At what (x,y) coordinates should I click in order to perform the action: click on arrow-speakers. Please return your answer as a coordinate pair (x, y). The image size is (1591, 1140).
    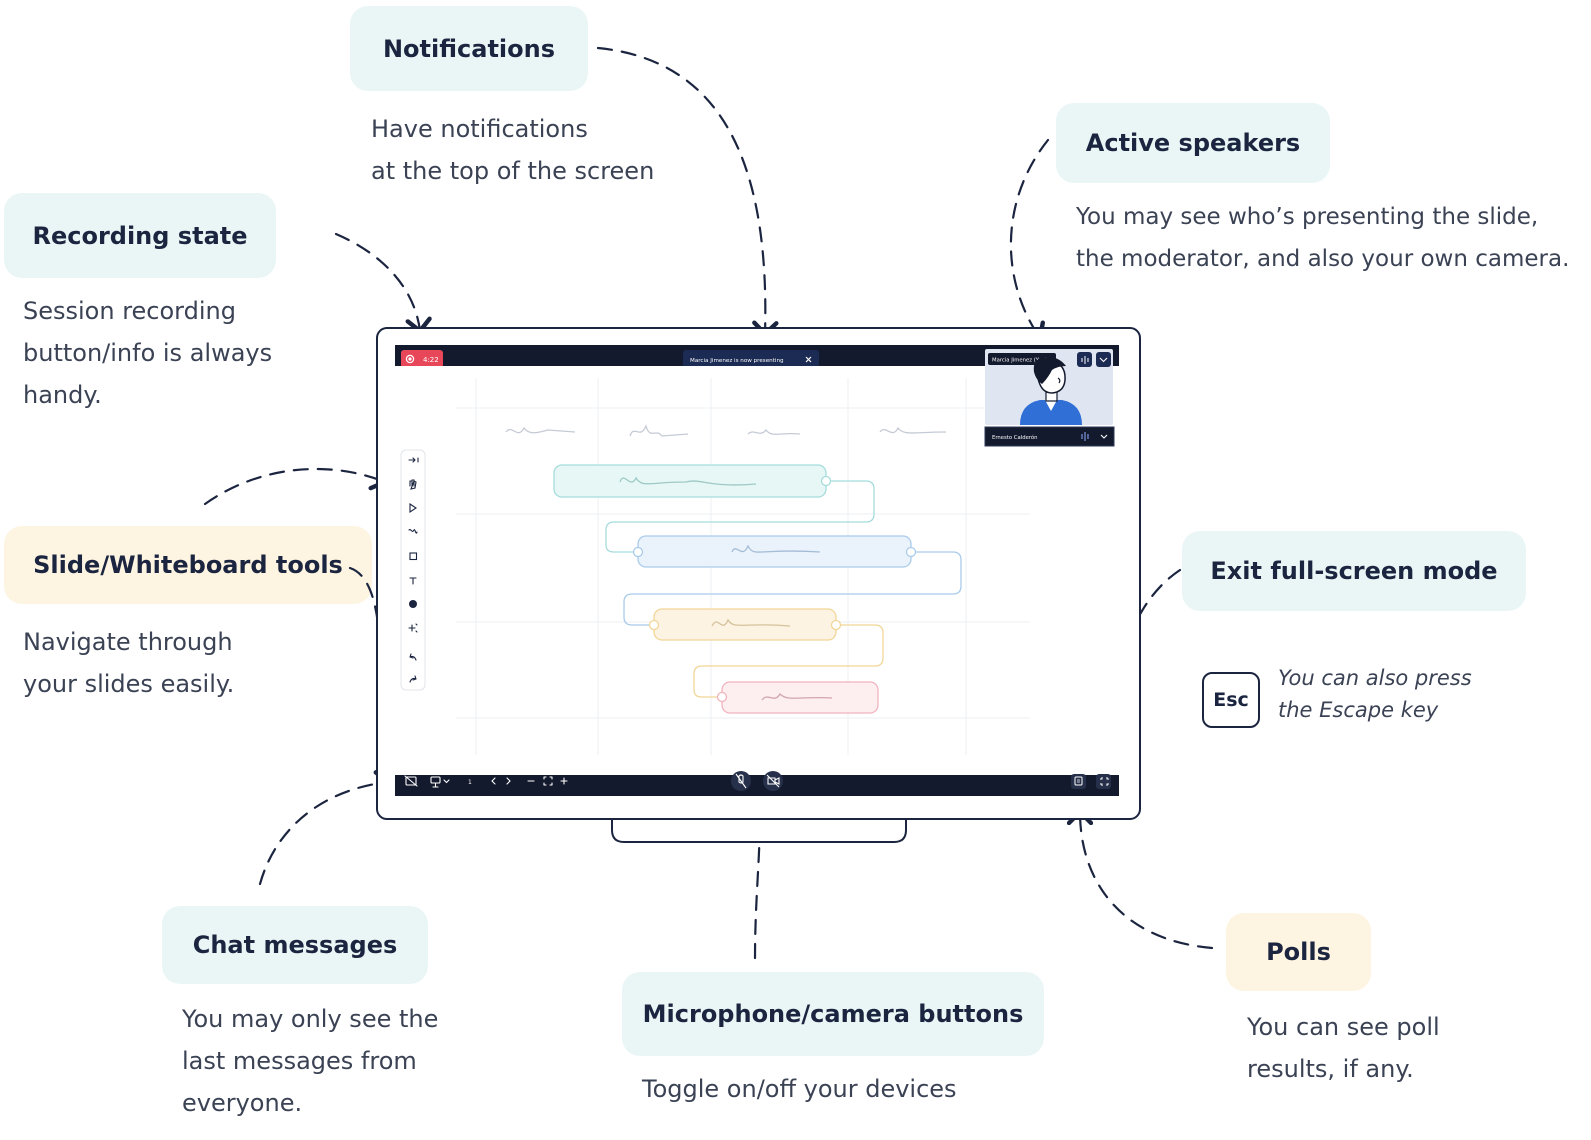
    Looking at the image, I should click on (1029, 239).